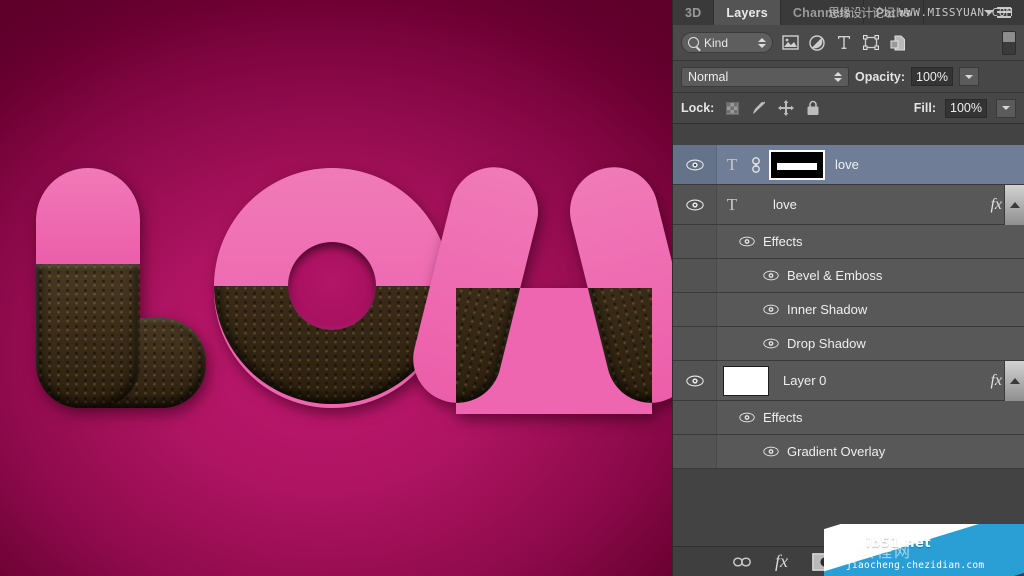 This screenshot has height=576, width=1024. What do you see at coordinates (932, 76) in the screenshot?
I see `opacity-input: 100%` at bounding box center [932, 76].